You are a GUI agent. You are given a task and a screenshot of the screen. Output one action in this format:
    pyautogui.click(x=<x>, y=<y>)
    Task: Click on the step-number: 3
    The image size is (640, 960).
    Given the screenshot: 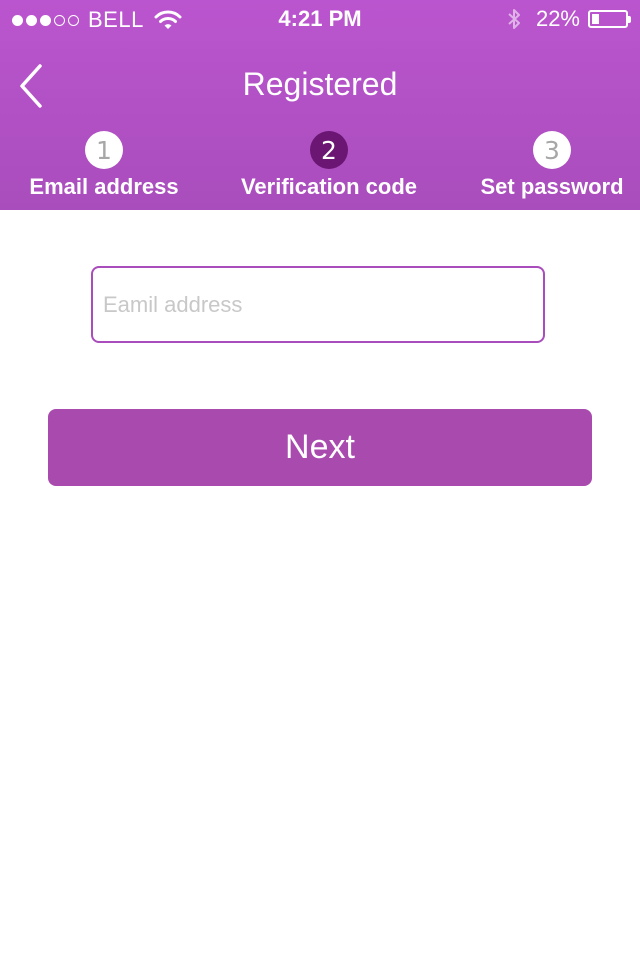 What is the action you would take?
    pyautogui.click(x=552, y=150)
    